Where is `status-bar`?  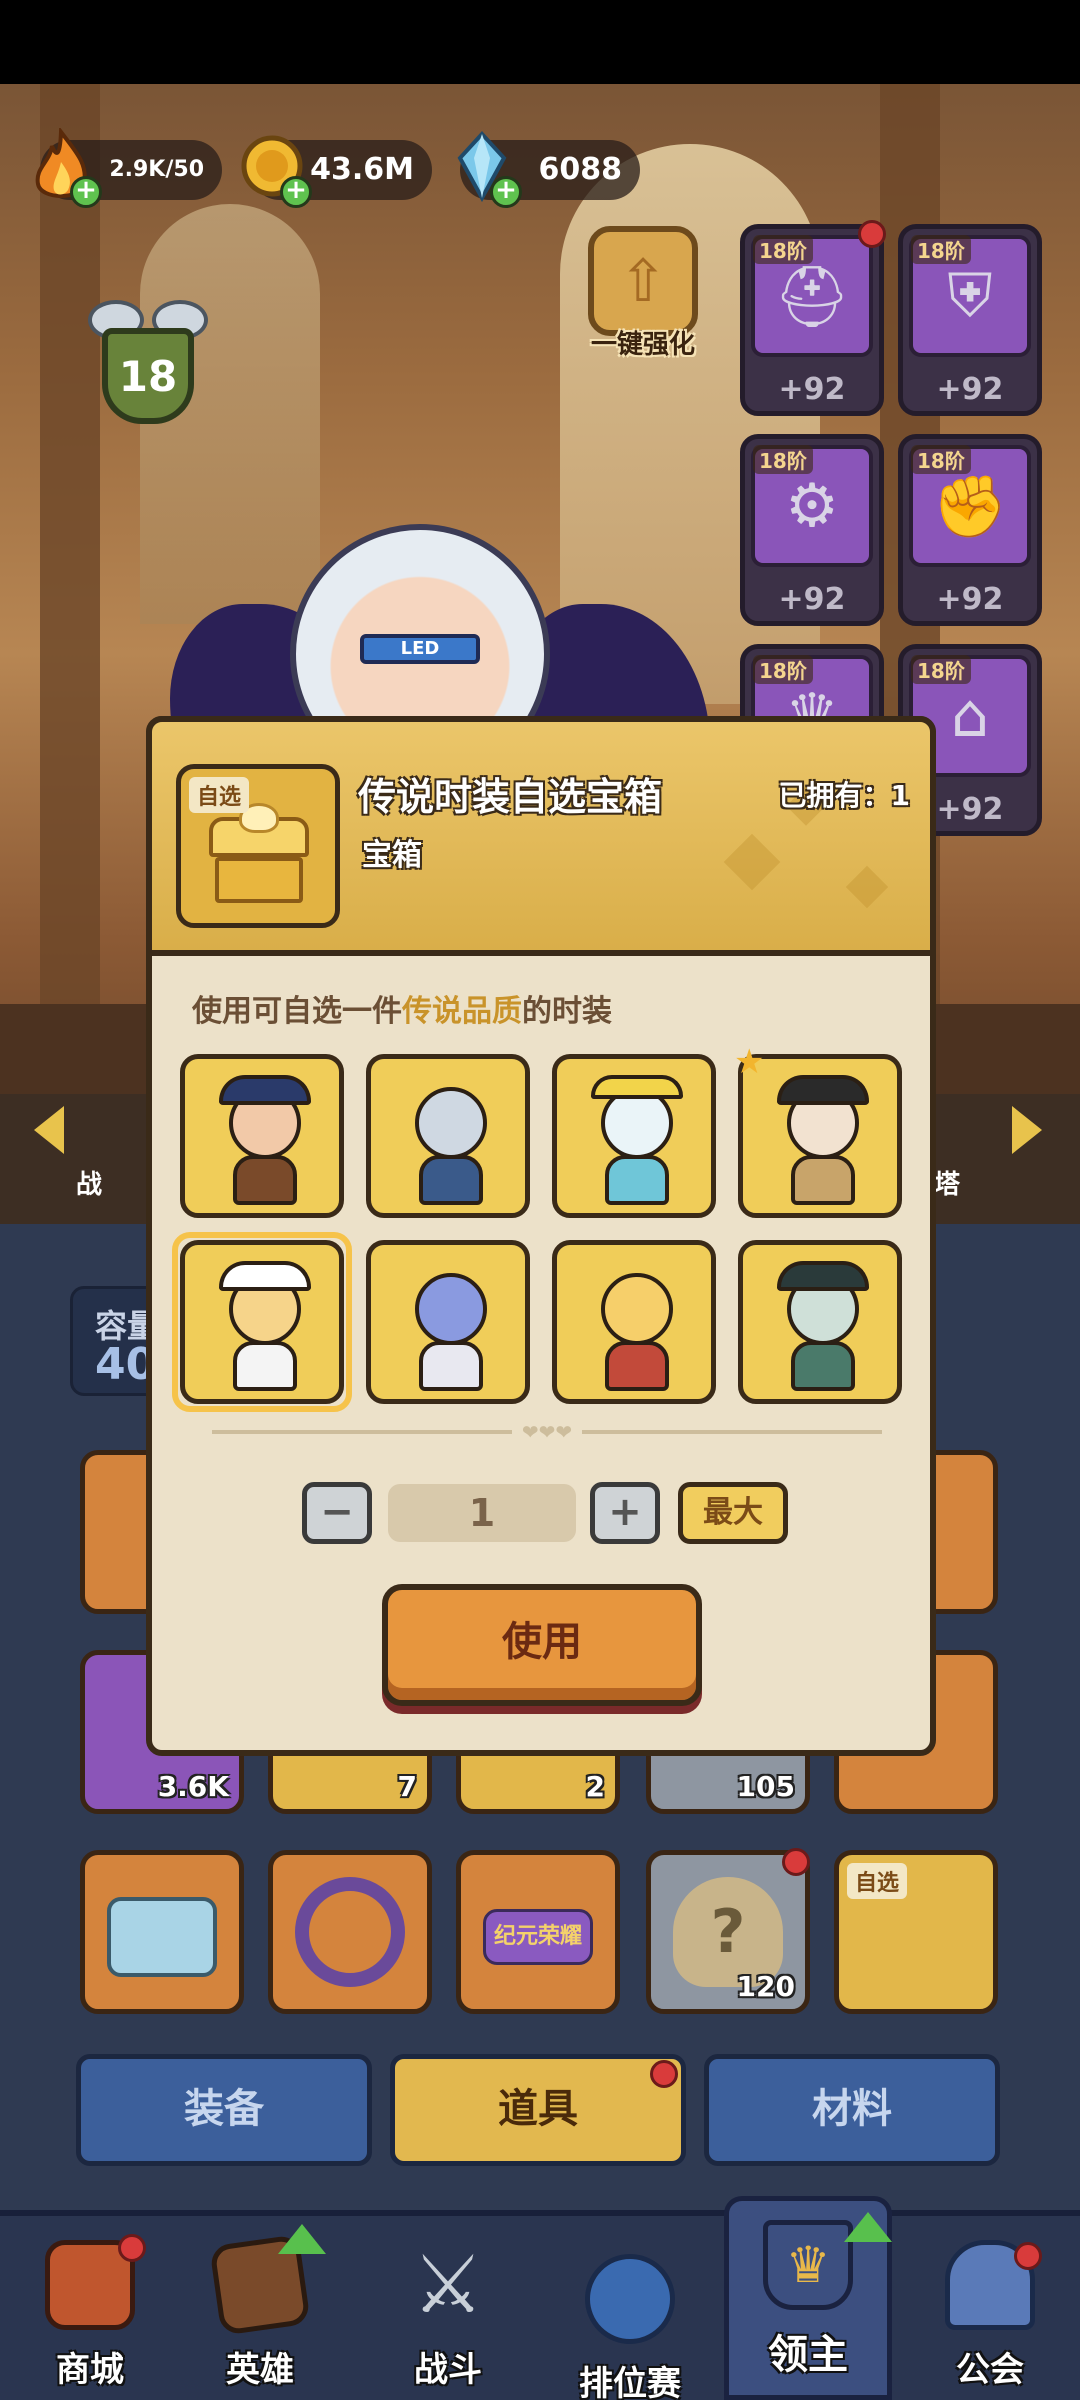 status-bar is located at coordinates (540, 42).